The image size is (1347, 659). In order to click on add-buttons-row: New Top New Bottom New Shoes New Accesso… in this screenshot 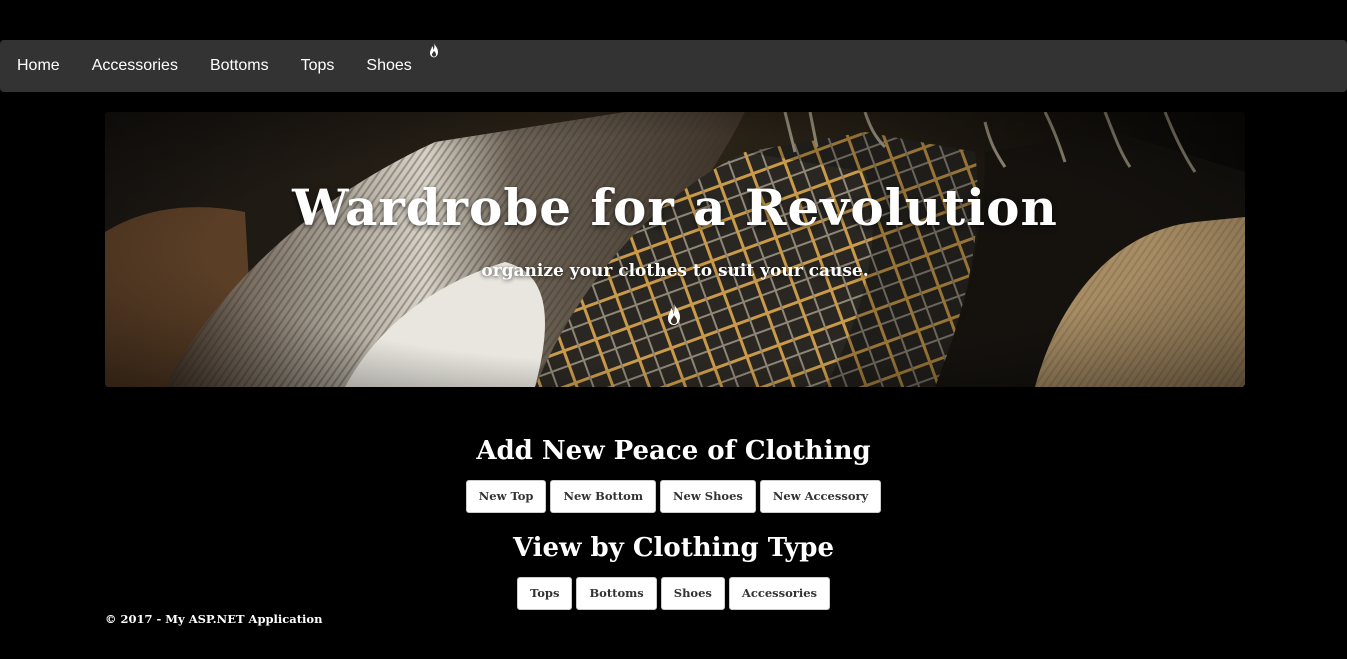, I will do `click(673, 496)`.